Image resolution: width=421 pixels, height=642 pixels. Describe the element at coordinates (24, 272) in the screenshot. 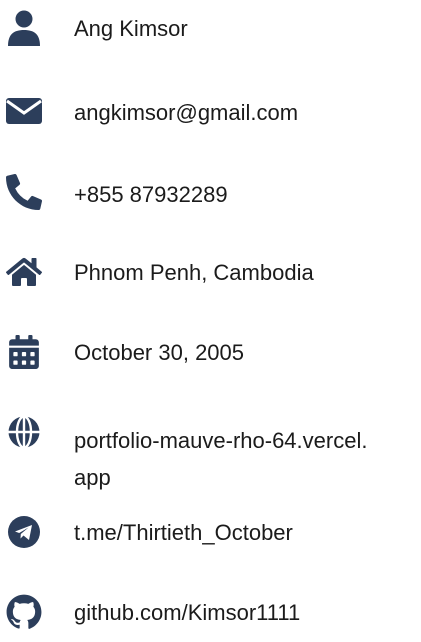

I see `home-icon` at that location.